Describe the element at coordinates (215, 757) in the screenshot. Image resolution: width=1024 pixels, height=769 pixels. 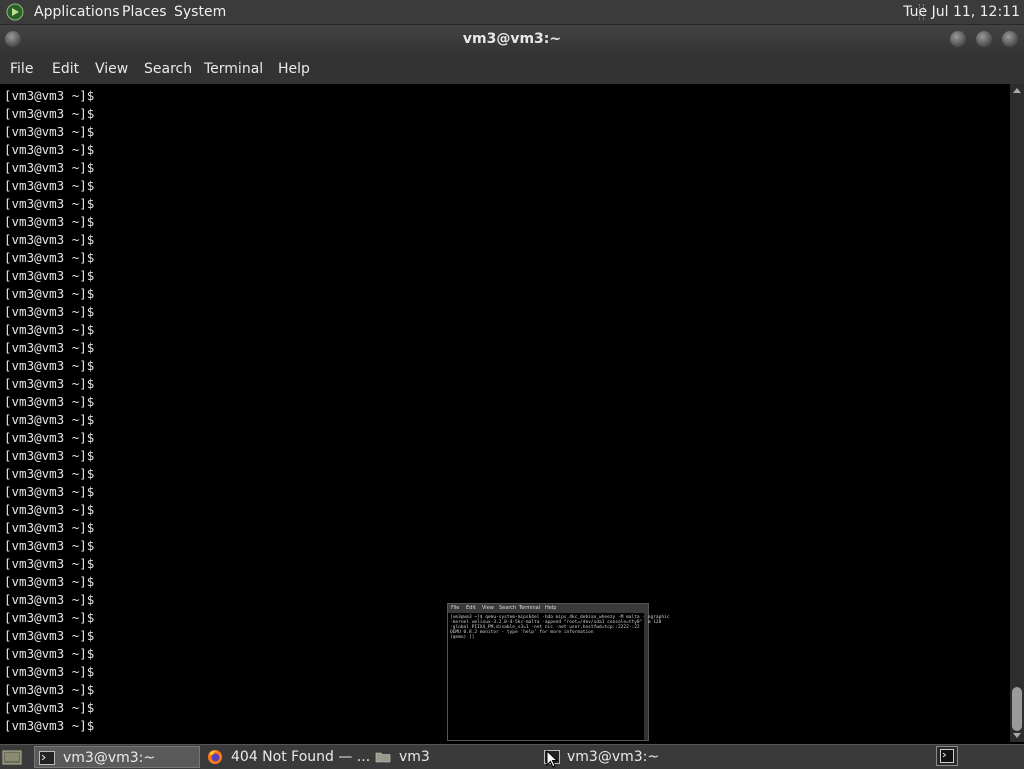
I see `firefox-icon` at that location.